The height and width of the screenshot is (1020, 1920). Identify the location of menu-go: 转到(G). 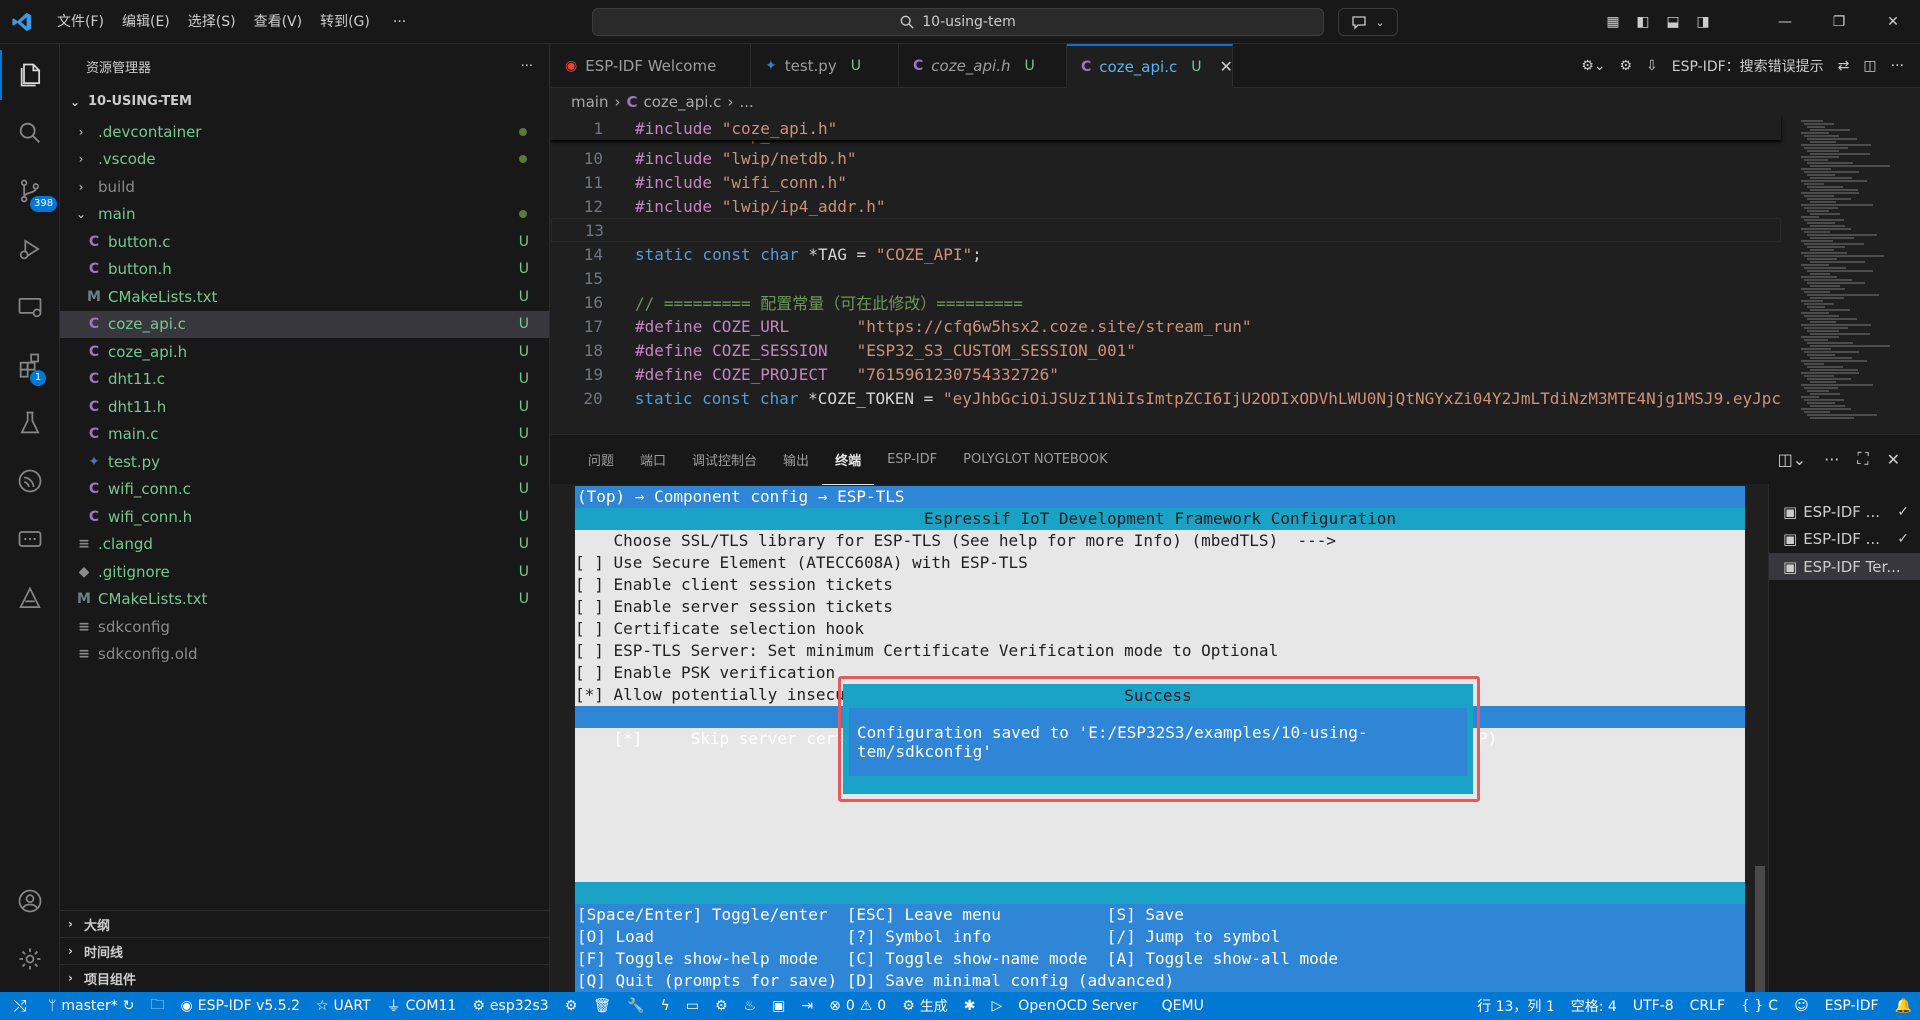
(345, 22).